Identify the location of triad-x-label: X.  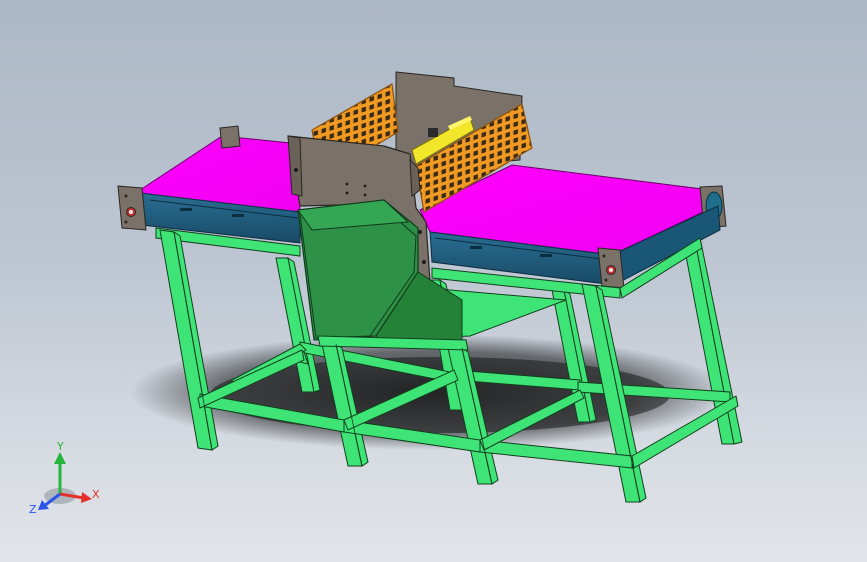
(96, 494).